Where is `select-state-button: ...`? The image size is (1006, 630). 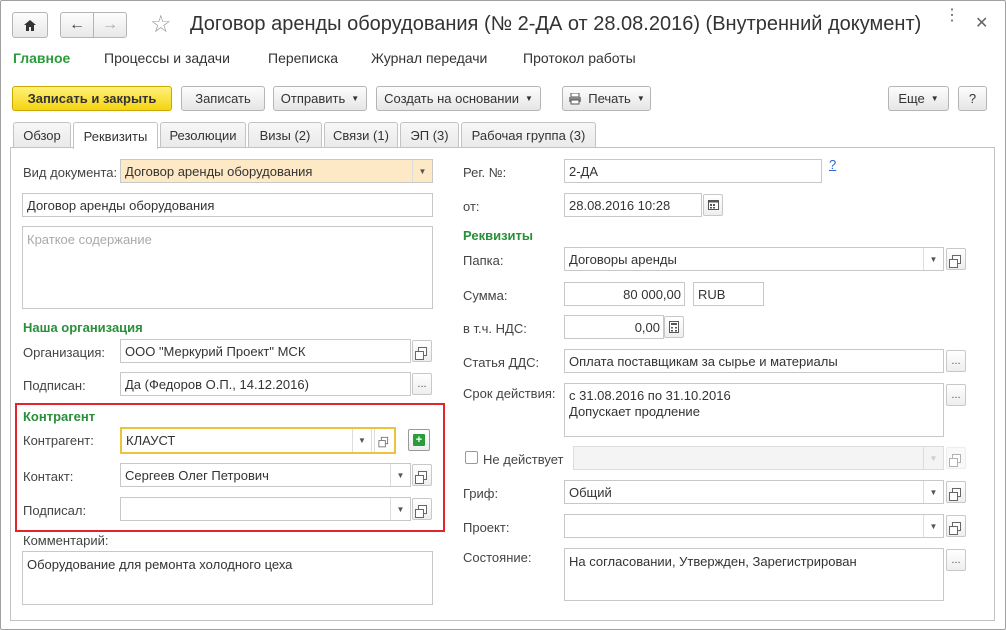 select-state-button: ... is located at coordinates (956, 560).